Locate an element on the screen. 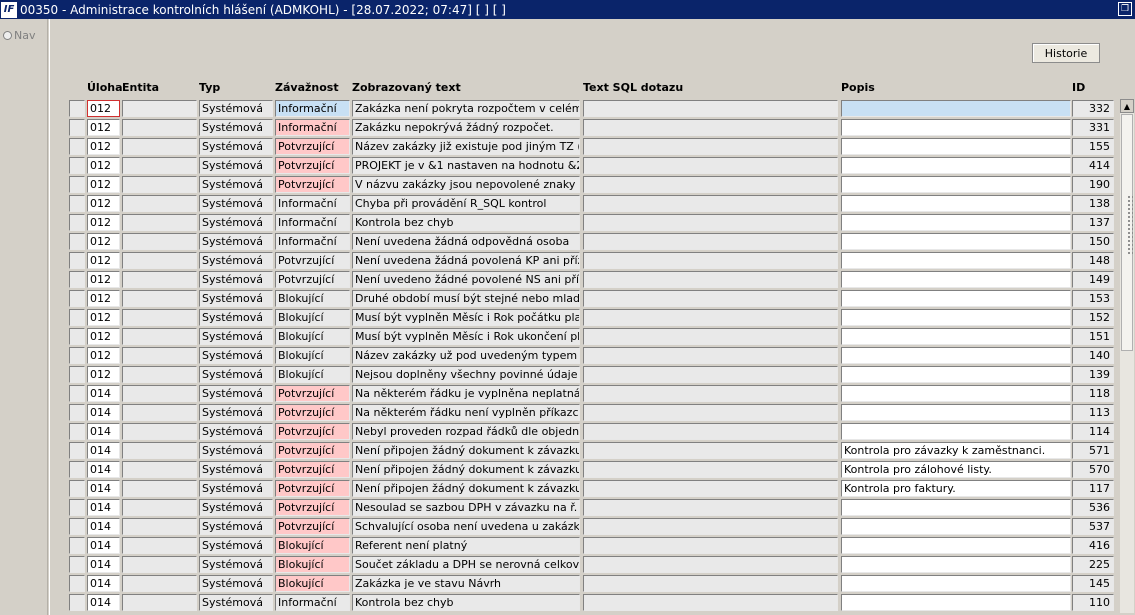  cell-id: 536 is located at coordinates (1093, 507).